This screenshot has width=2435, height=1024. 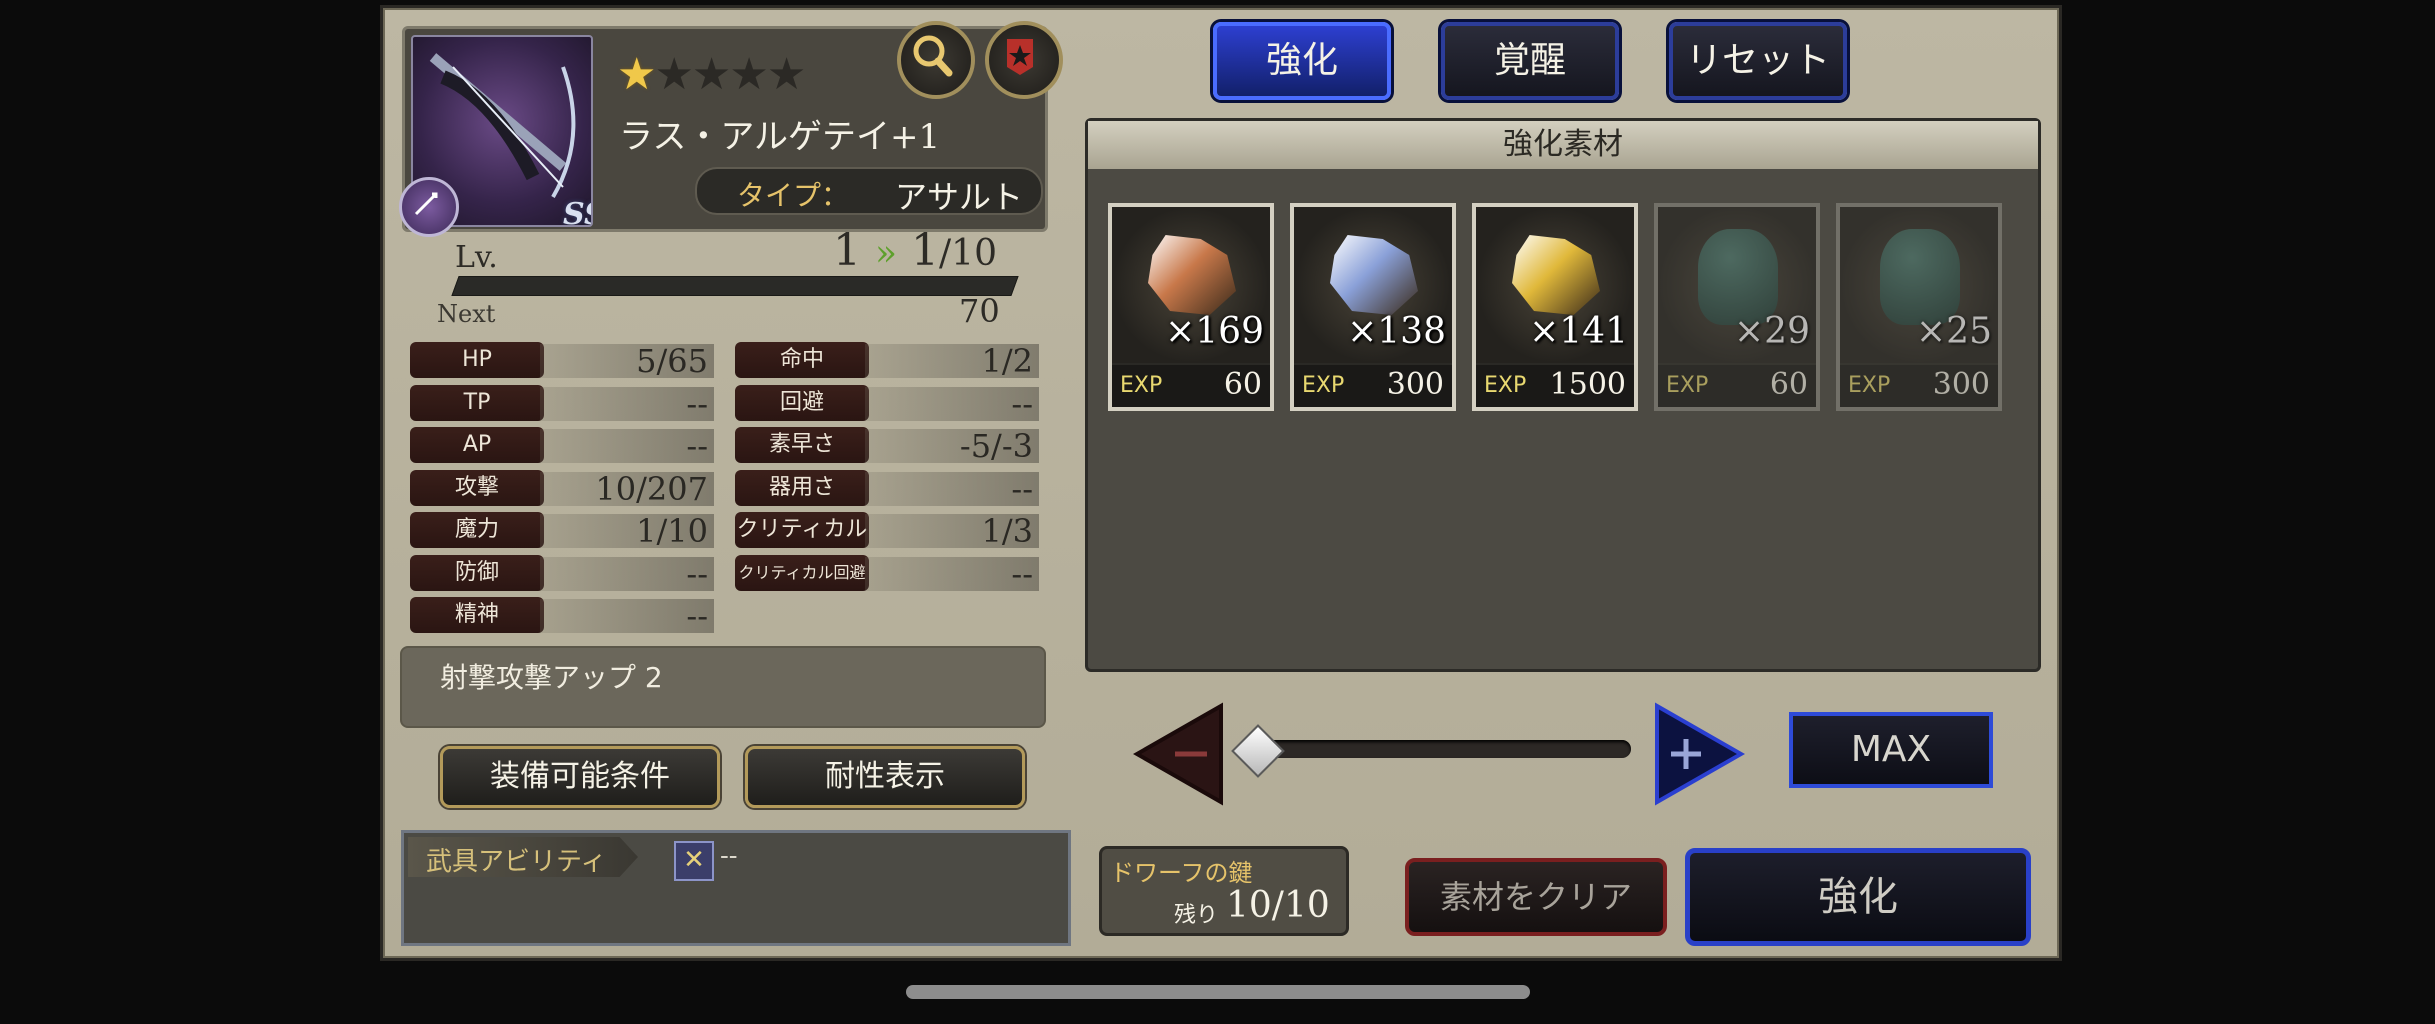 What do you see at coordinates (1258, 751) in the screenshot?
I see `material-slider-knob` at bounding box center [1258, 751].